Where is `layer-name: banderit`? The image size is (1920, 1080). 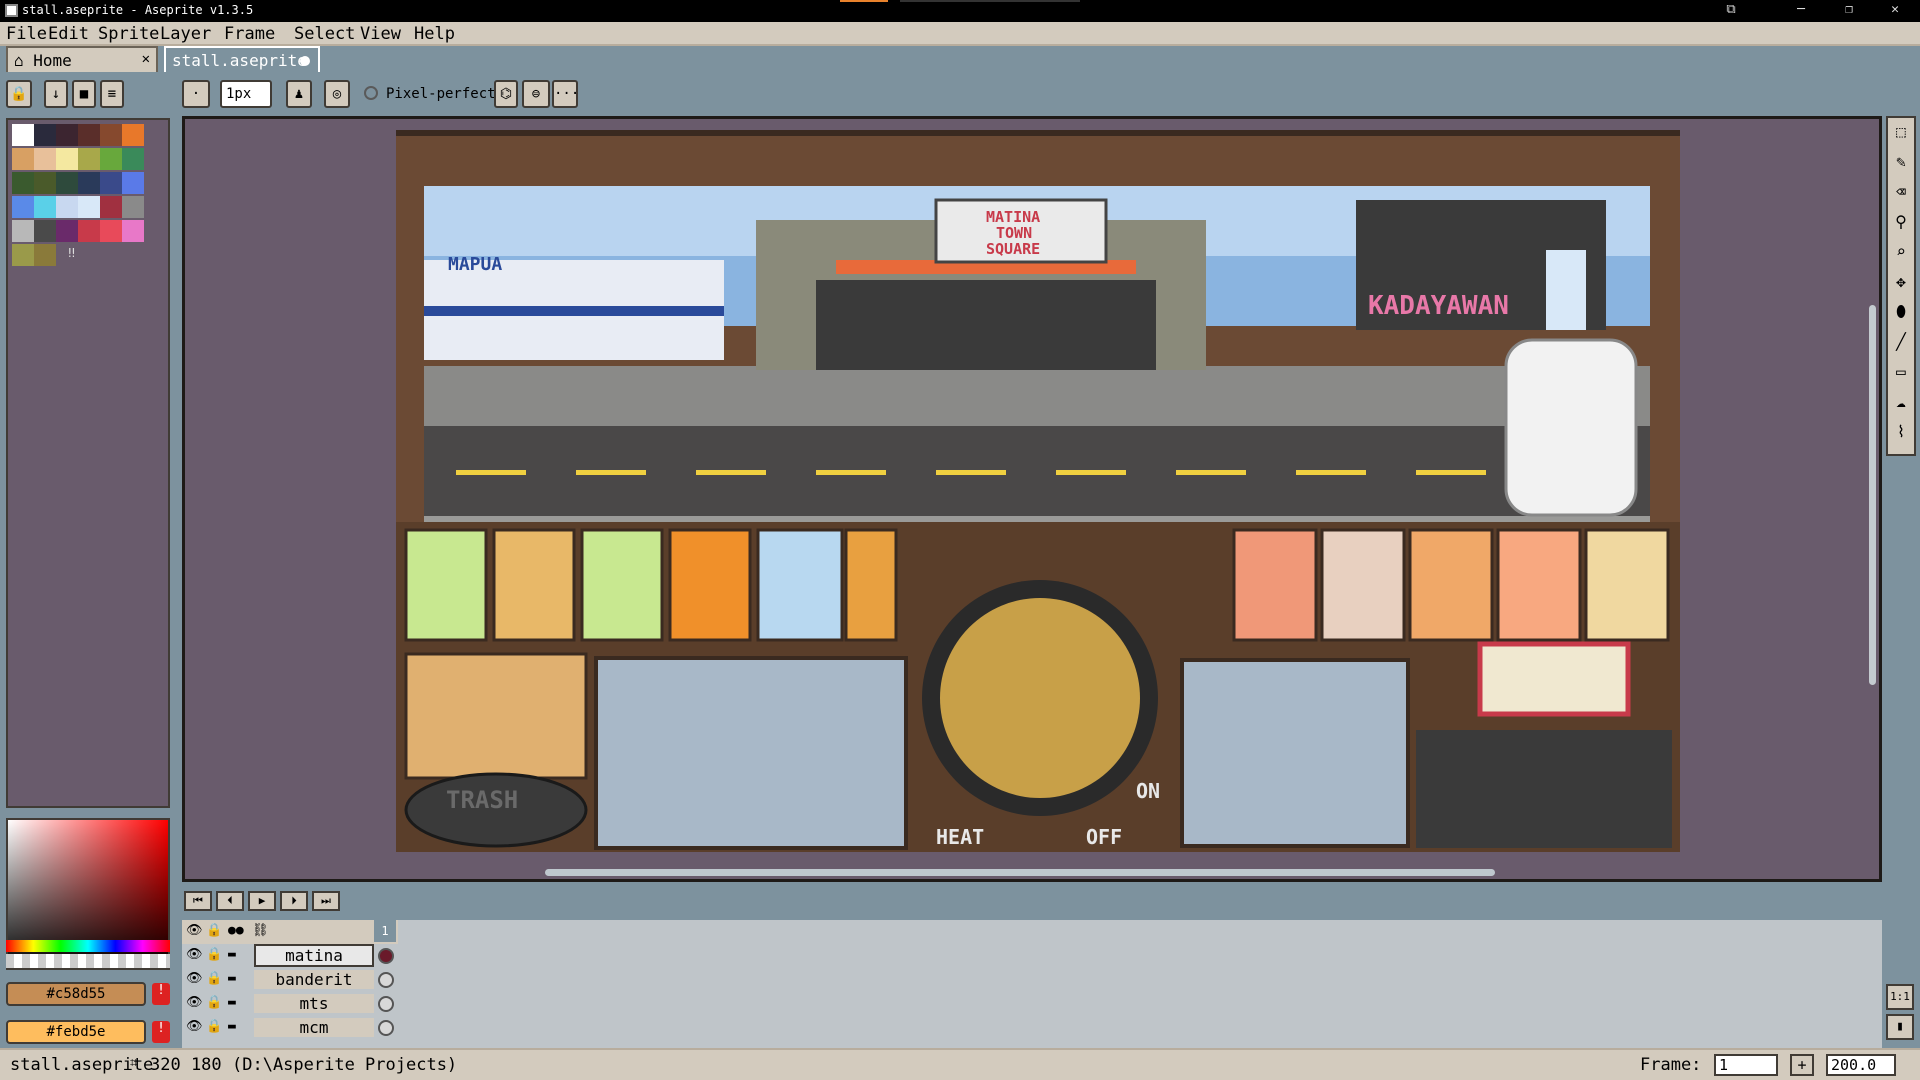
layer-name: banderit is located at coordinates (314, 979).